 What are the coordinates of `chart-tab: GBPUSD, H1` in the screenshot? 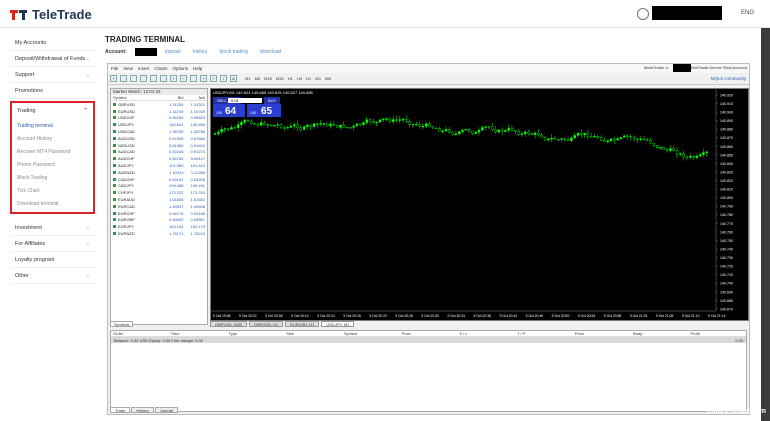 It's located at (266, 324).